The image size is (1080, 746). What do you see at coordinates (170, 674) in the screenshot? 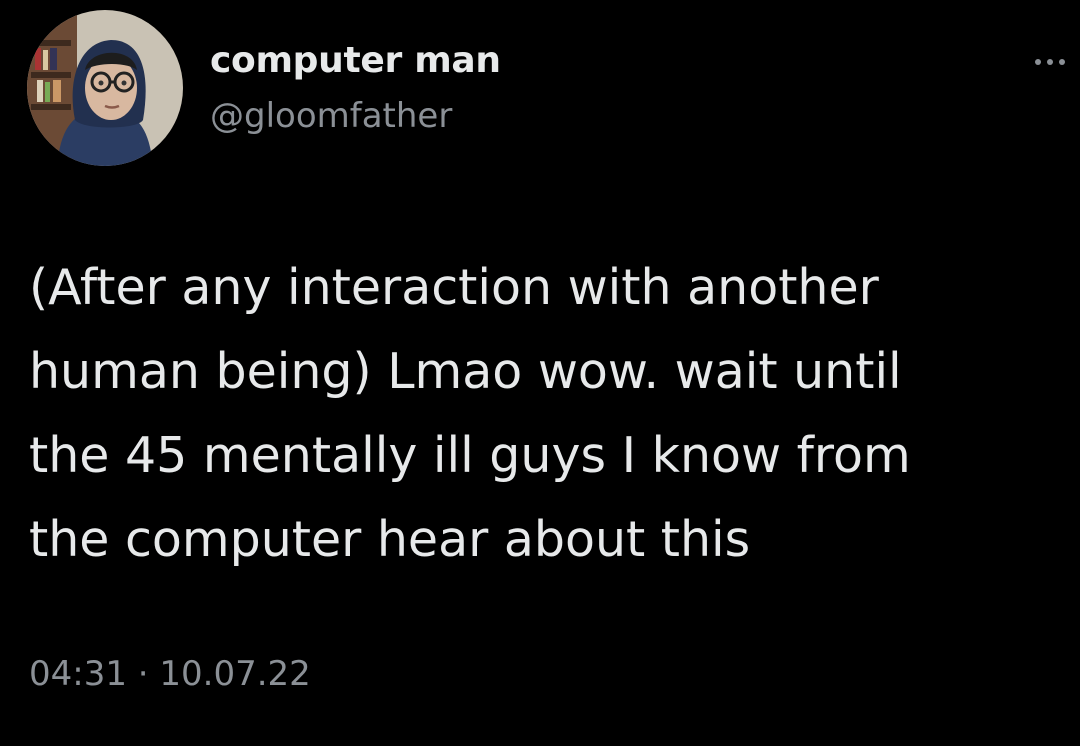
I see `tweet-timestamp: 04:31 · 10.07.22` at bounding box center [170, 674].